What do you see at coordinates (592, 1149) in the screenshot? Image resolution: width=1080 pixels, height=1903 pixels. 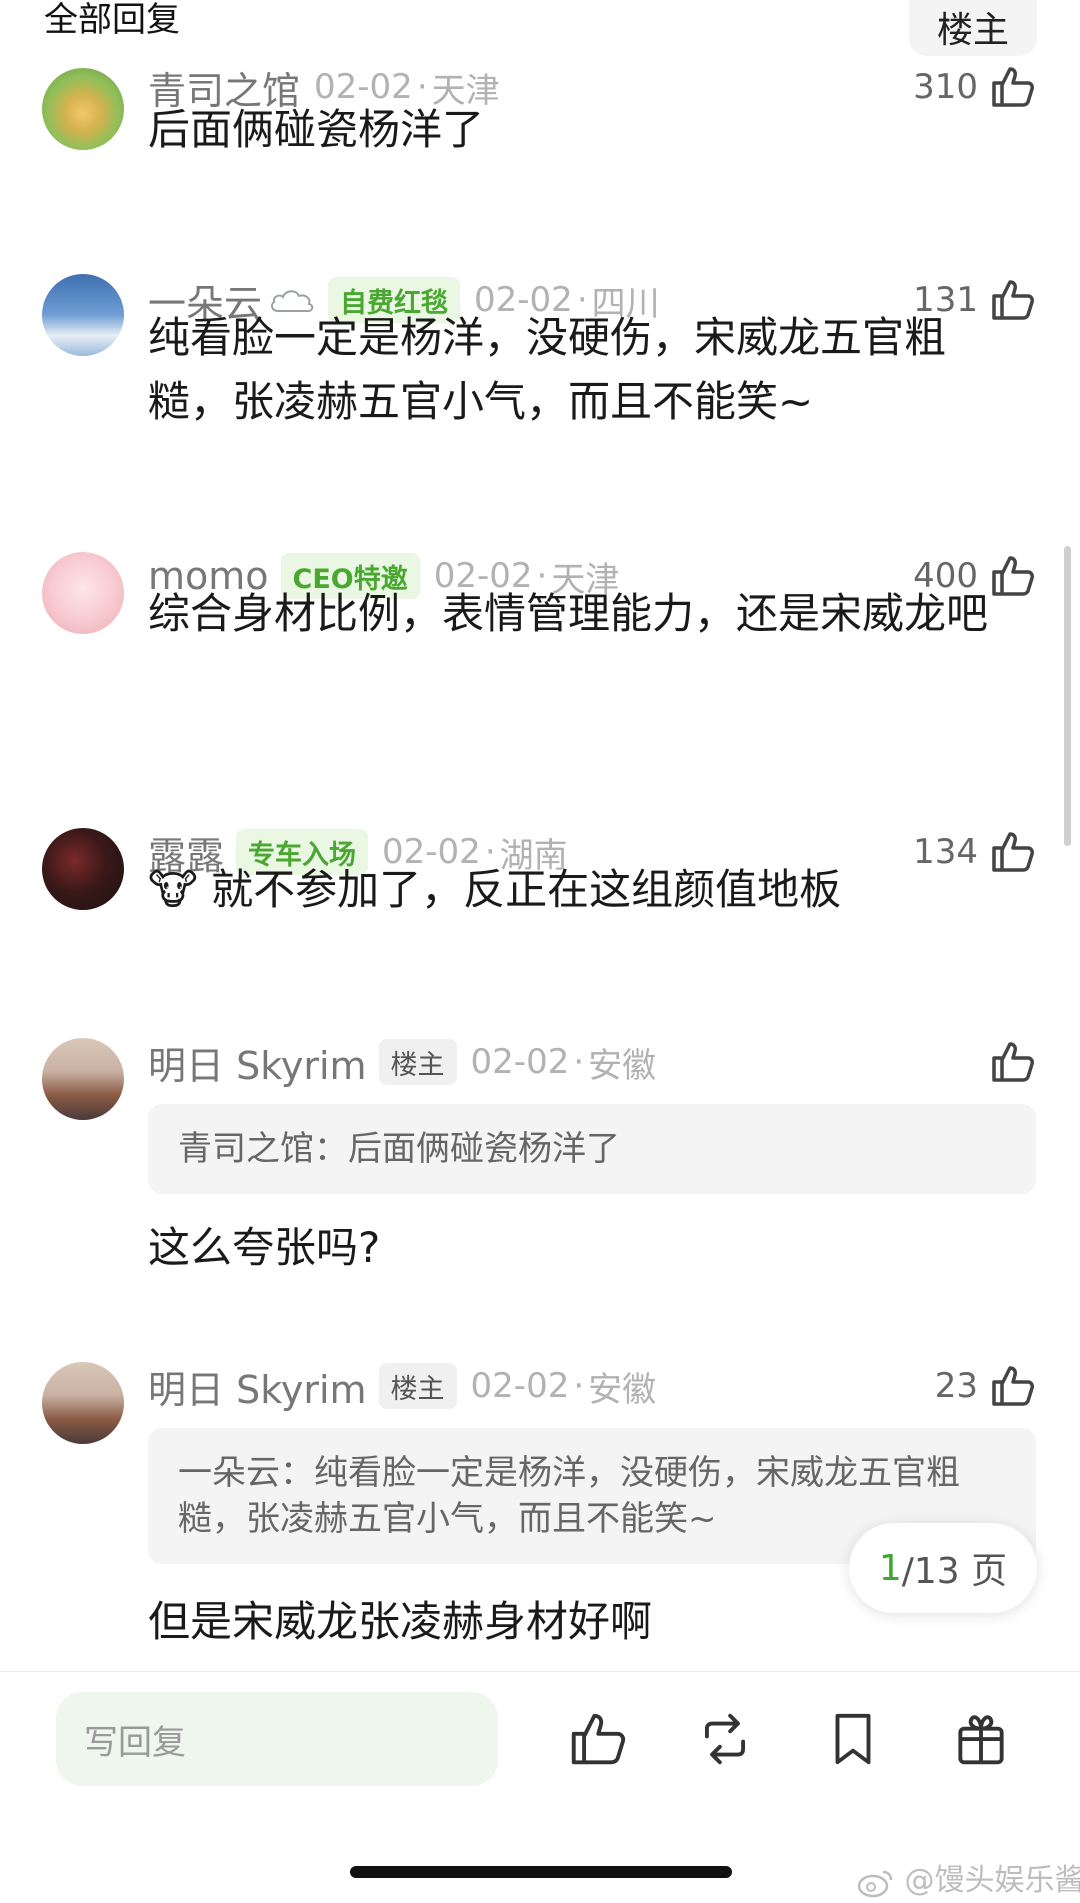 I see `quoted-reply: 青司之馆：后面俩碰瓷杨洋了` at bounding box center [592, 1149].